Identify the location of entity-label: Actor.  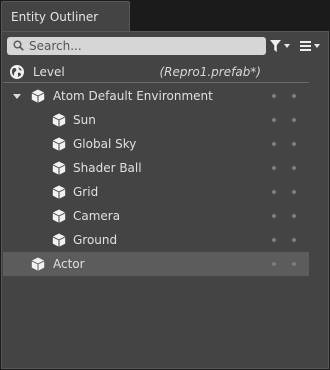
(69, 264).